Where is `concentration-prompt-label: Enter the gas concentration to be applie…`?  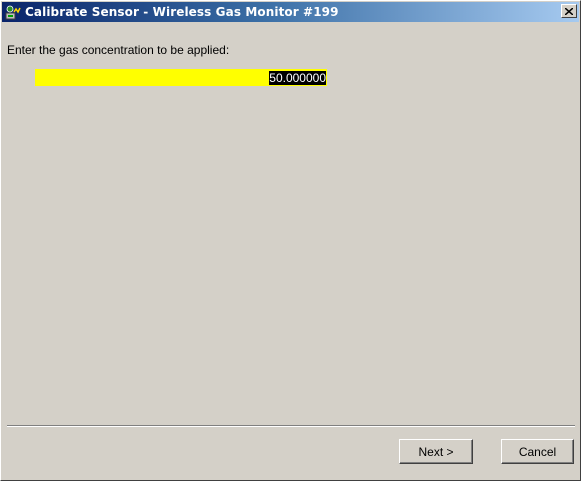 concentration-prompt-label: Enter the gas concentration to be applie… is located at coordinates (118, 50).